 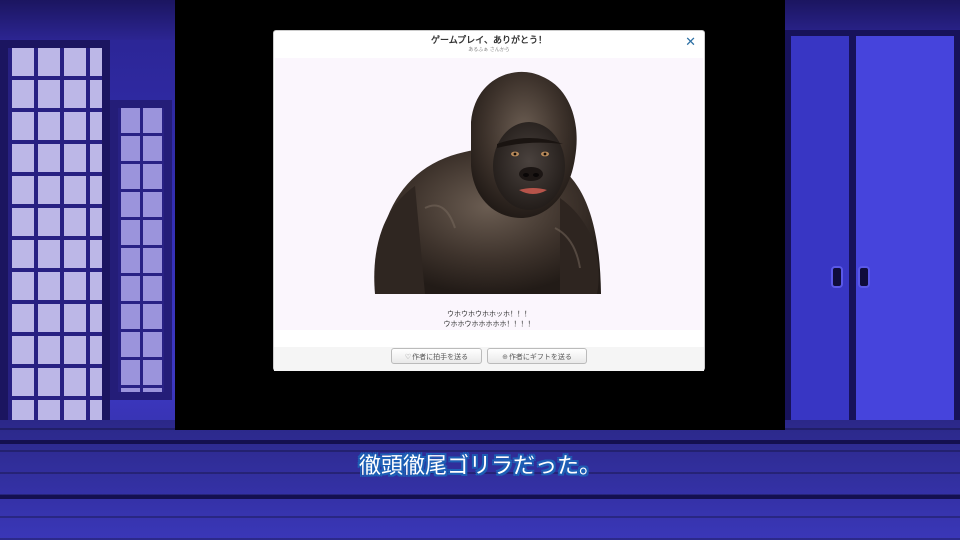 I want to click on message-line-1: ウホウホウホホッホ！！！, so click(x=489, y=314).